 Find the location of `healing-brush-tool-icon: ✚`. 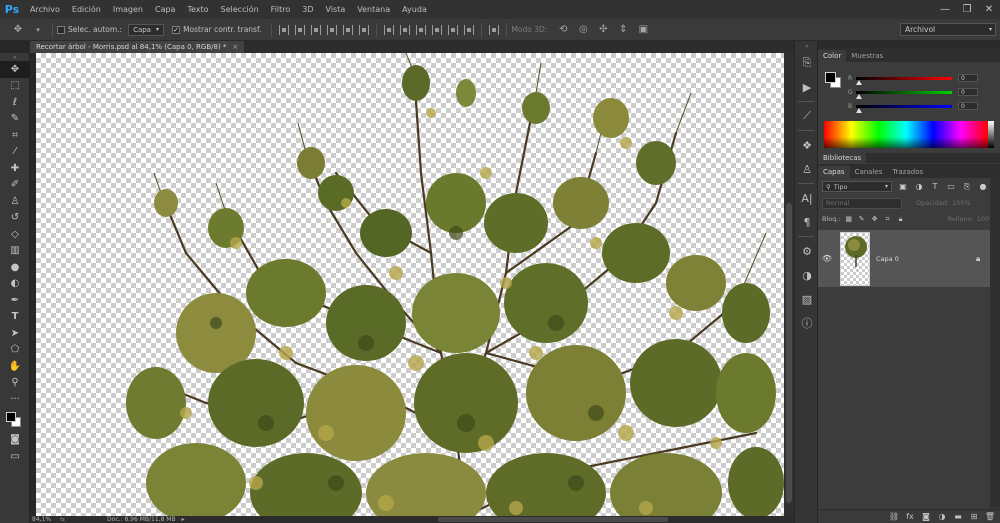

healing-brush-tool-icon: ✚ is located at coordinates (15, 168).